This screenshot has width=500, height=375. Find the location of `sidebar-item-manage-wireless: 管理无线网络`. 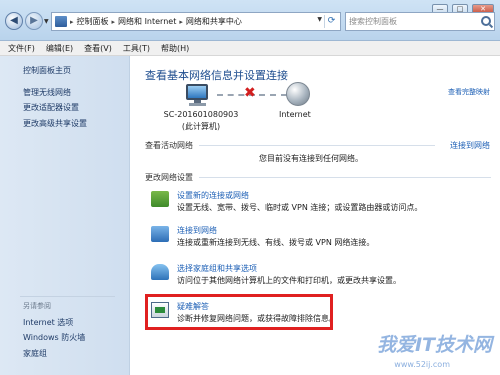

sidebar-item-manage-wireless: 管理无线网络 is located at coordinates (47, 92).